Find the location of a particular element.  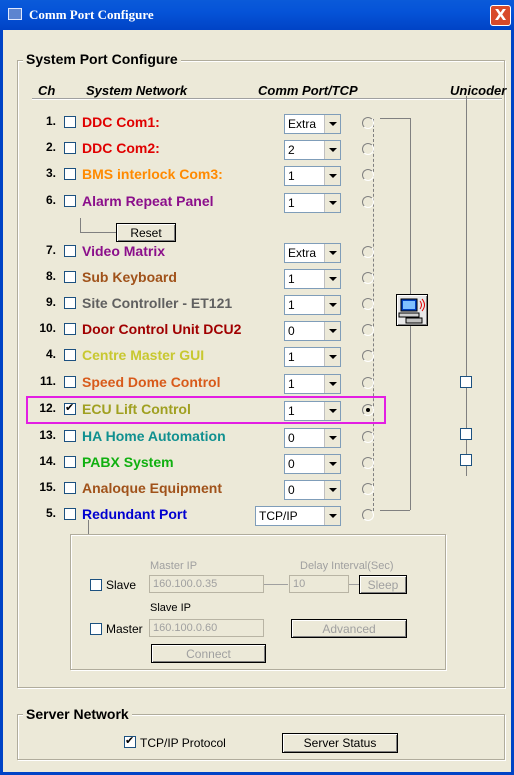

comm-port-select: TCP/IP is located at coordinates (298, 516).